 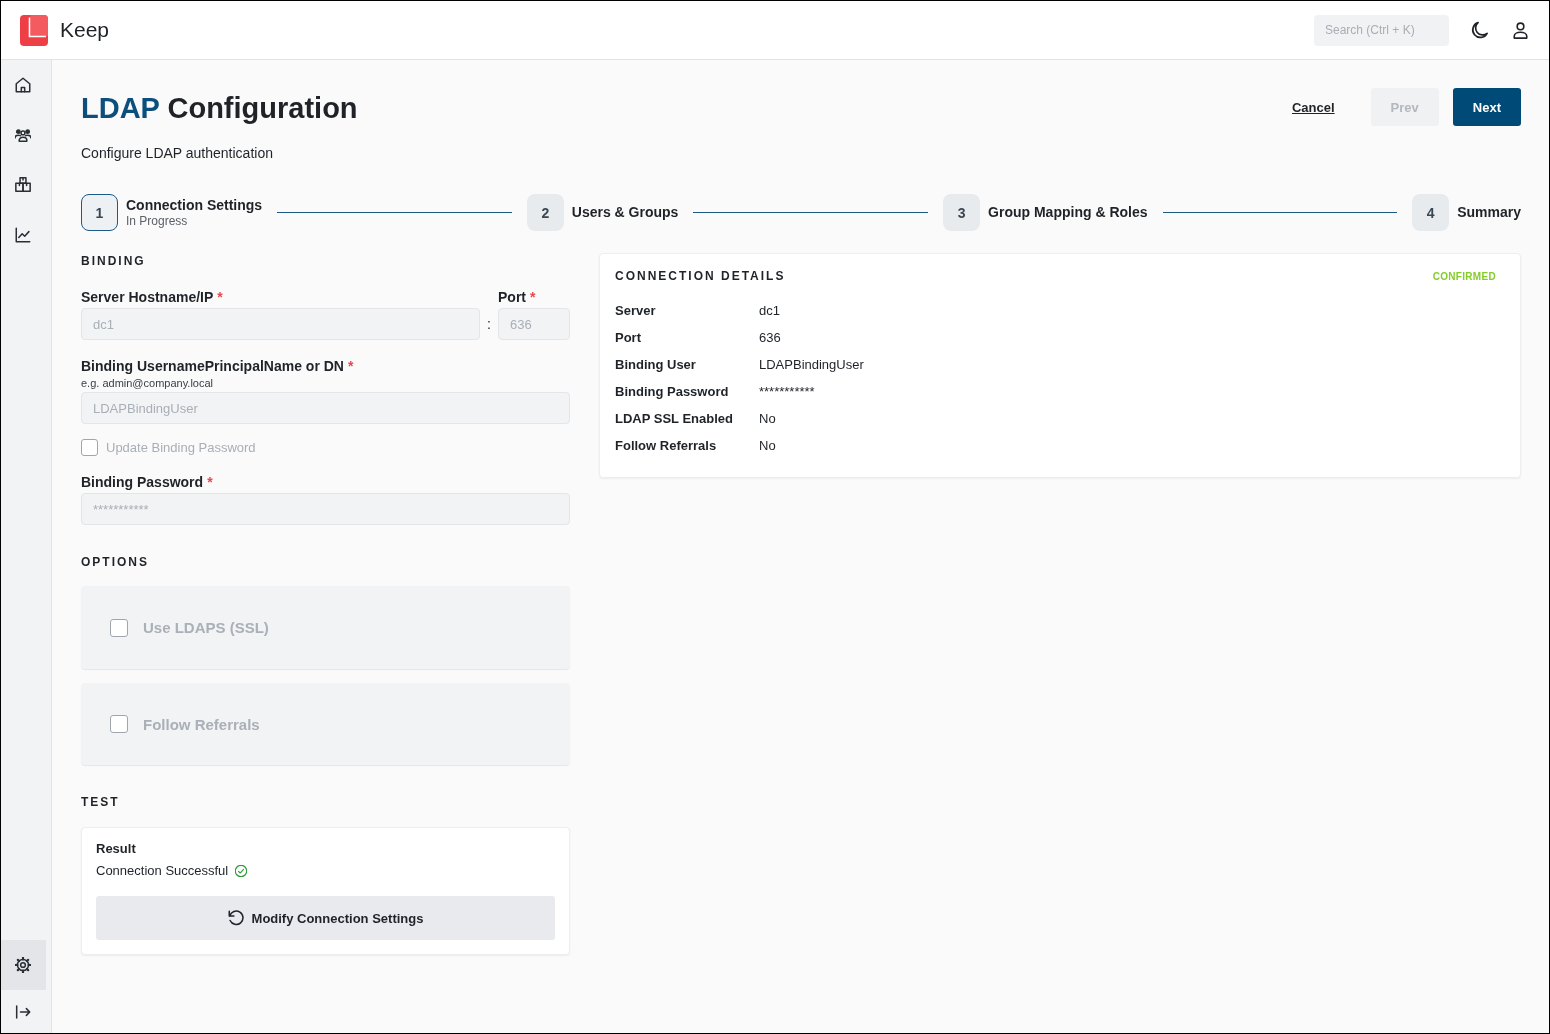 I want to click on step-number: 2, so click(x=545, y=212).